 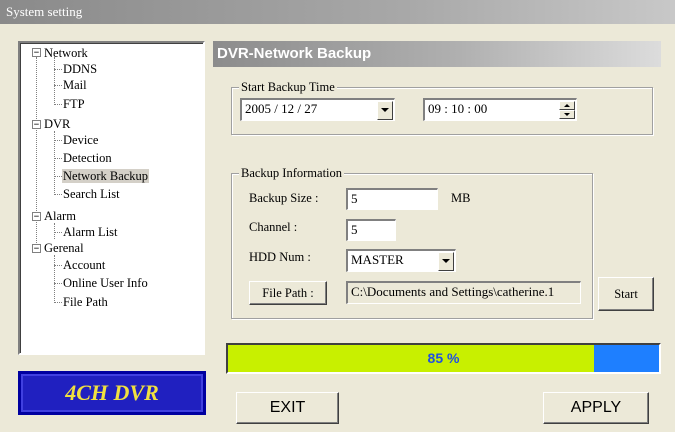 I want to click on backup-size-input: 5, so click(x=392, y=199).